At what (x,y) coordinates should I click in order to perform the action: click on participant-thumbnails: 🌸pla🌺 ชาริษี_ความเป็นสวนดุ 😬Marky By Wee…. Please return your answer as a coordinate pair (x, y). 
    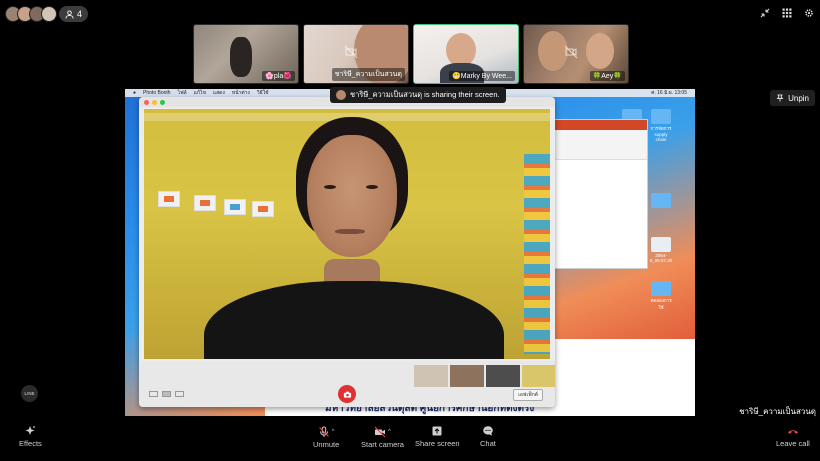
    Looking at the image, I should click on (411, 54).